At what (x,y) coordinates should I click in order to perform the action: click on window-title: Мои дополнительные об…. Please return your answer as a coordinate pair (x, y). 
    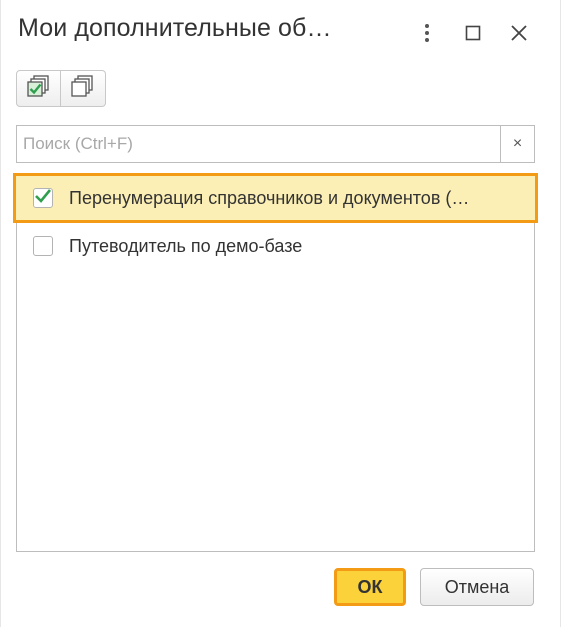
    Looking at the image, I should click on (175, 28).